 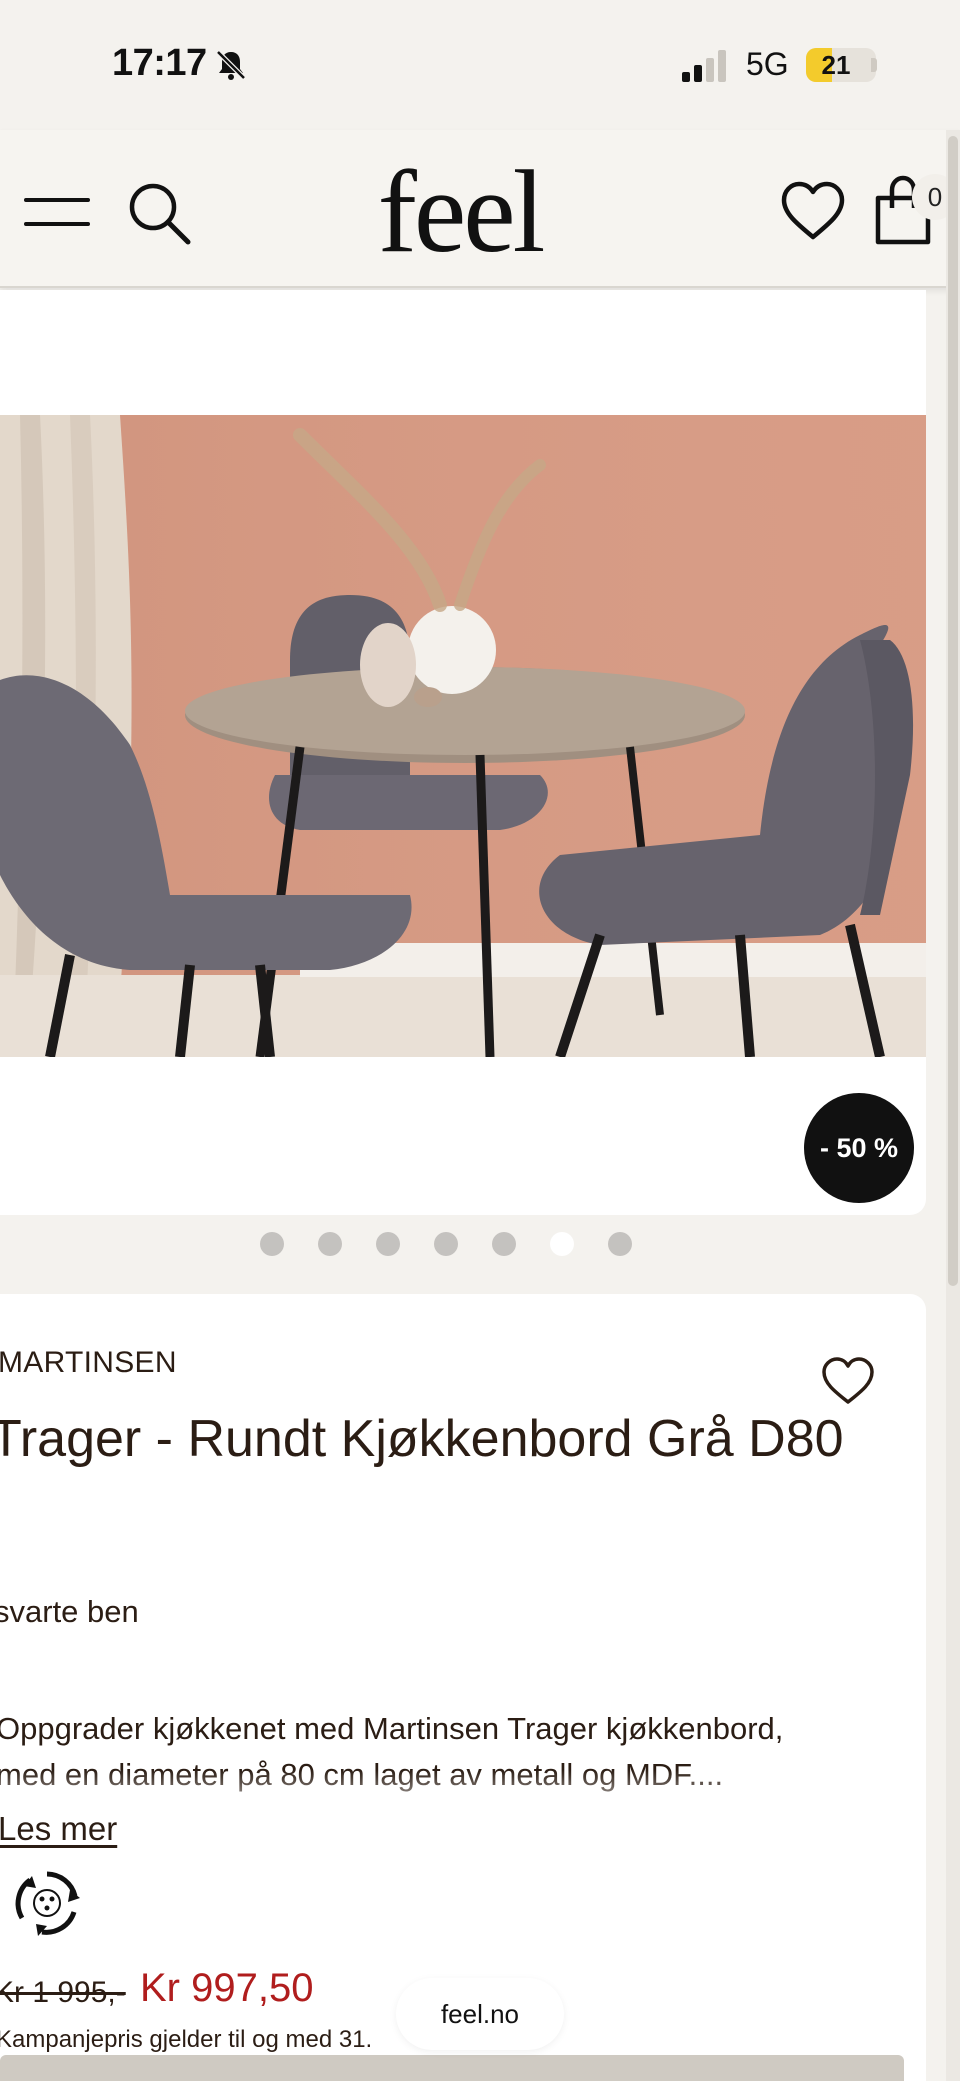 What do you see at coordinates (480, 65) in the screenshot?
I see `status-bar: 17:17 5G 21` at bounding box center [480, 65].